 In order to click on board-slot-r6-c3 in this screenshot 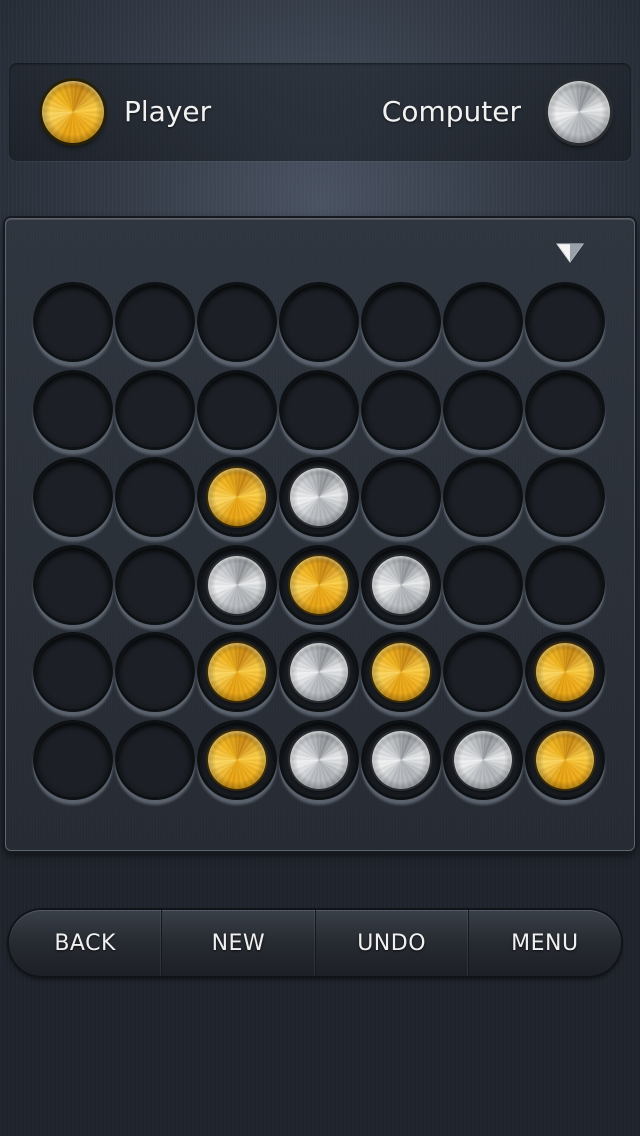, I will do `click(237, 759)`.